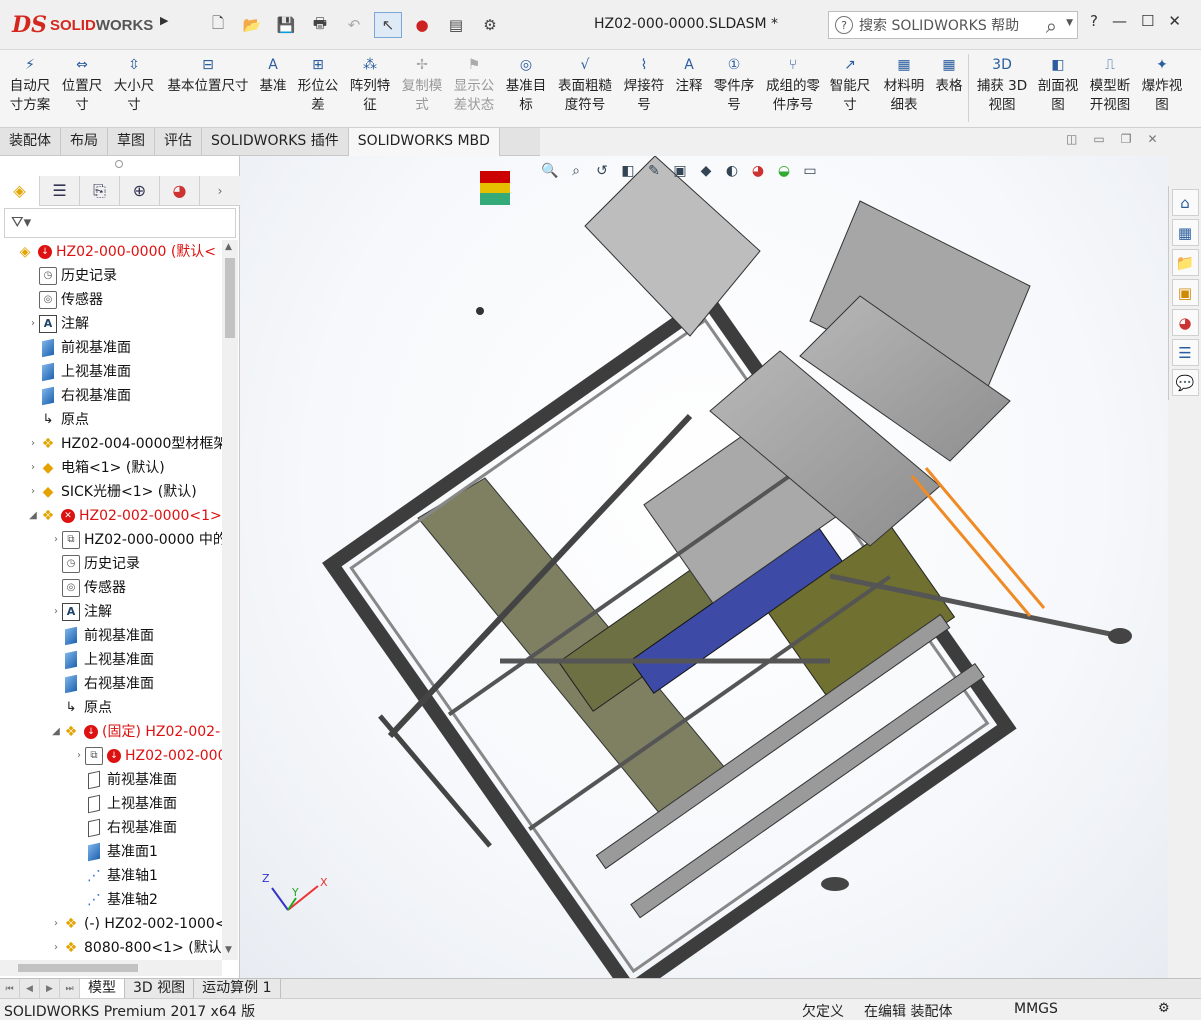 The image size is (1201, 1020). I want to click on close-icon: ✕, so click(1174, 21).